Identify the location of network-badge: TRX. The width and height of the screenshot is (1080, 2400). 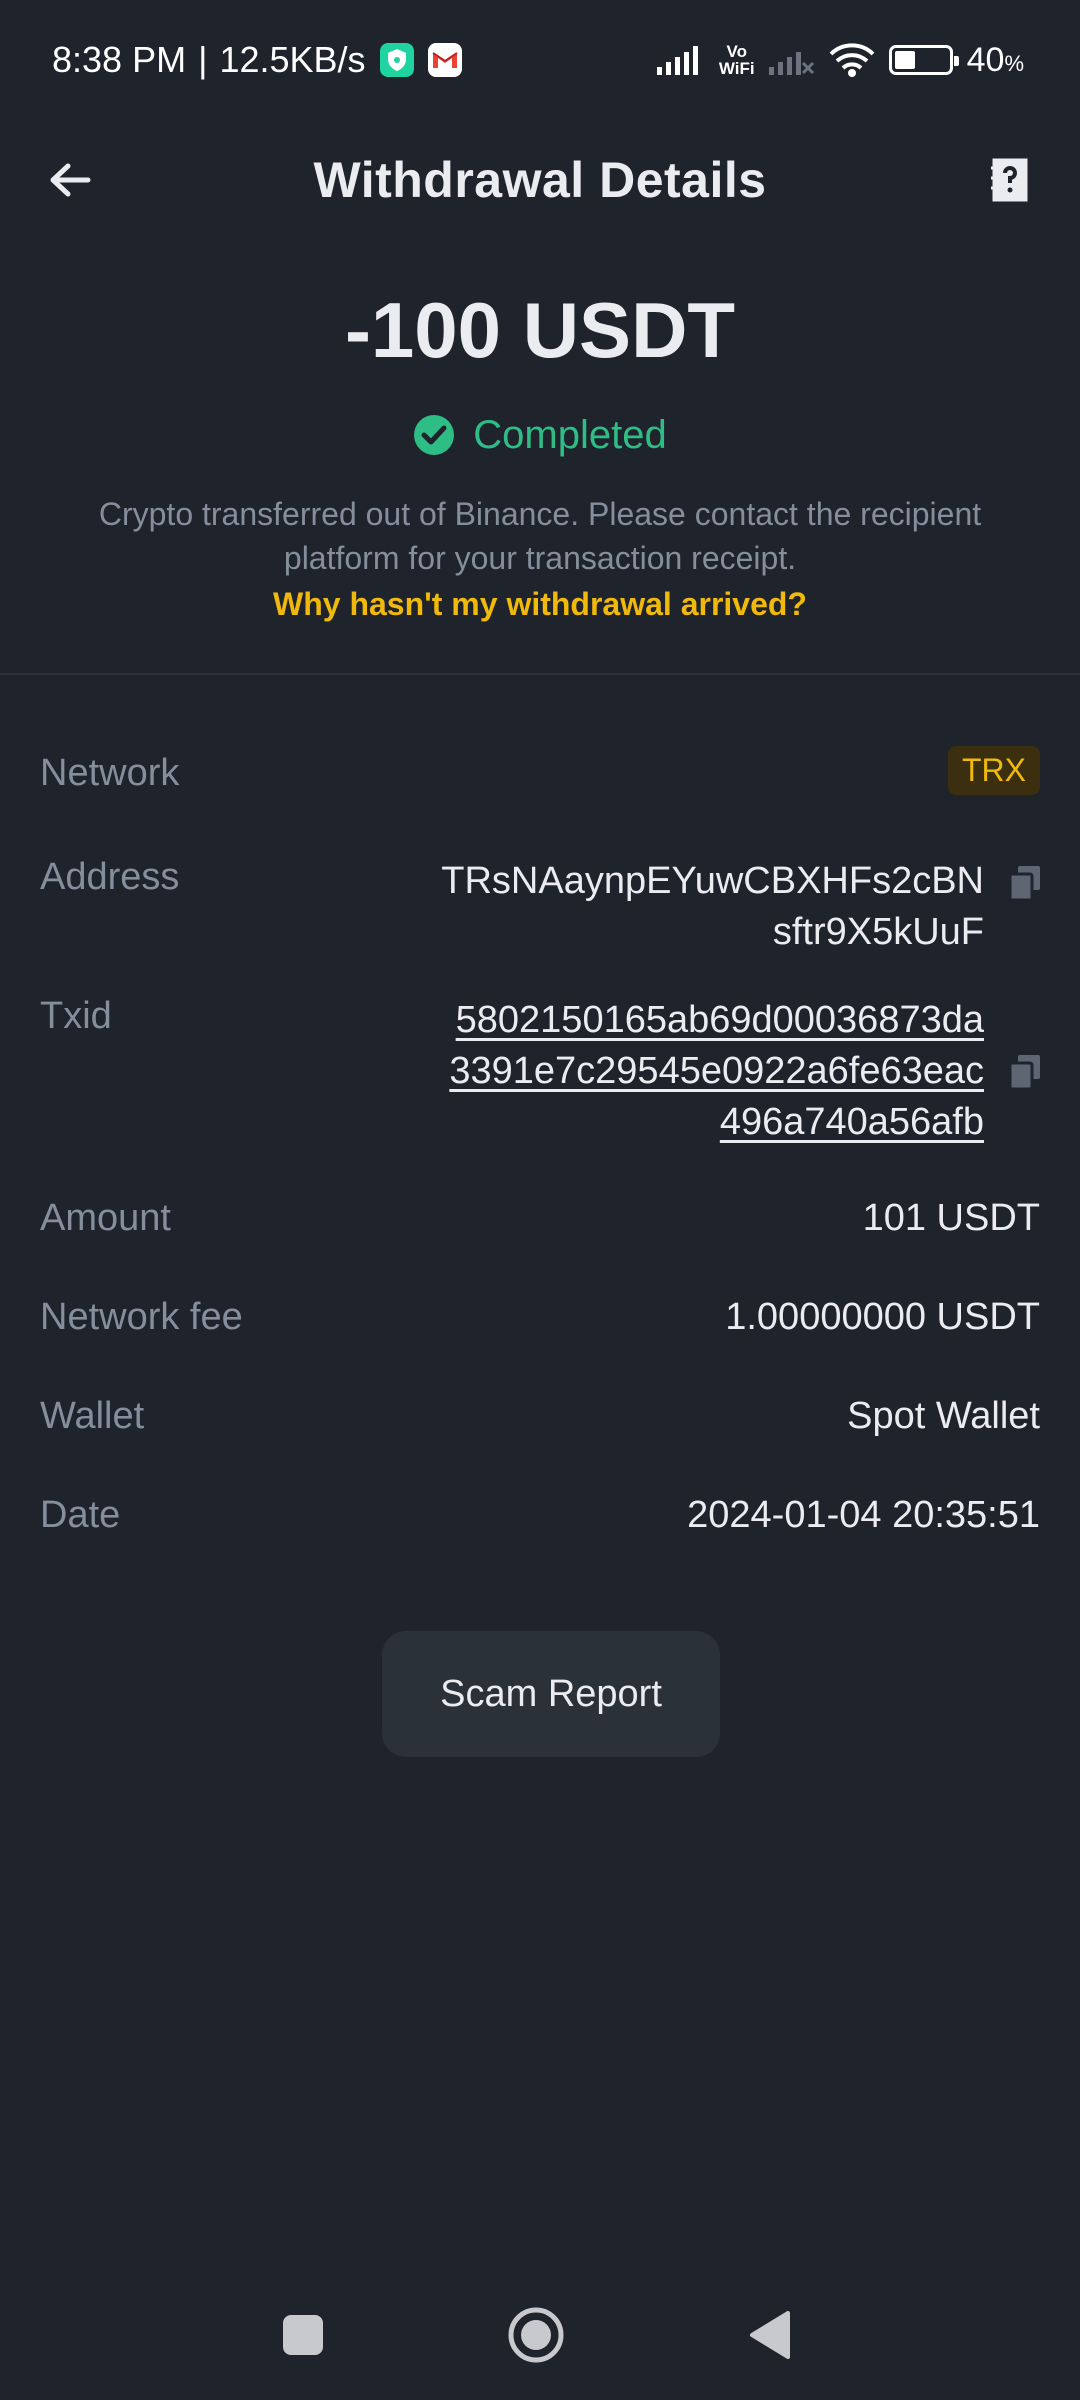
(994, 770).